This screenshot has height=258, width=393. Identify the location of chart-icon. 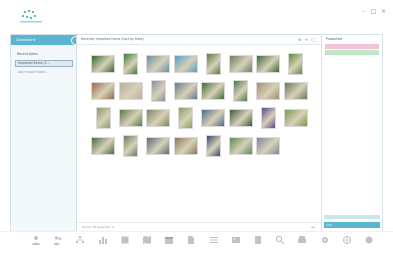
(102, 240).